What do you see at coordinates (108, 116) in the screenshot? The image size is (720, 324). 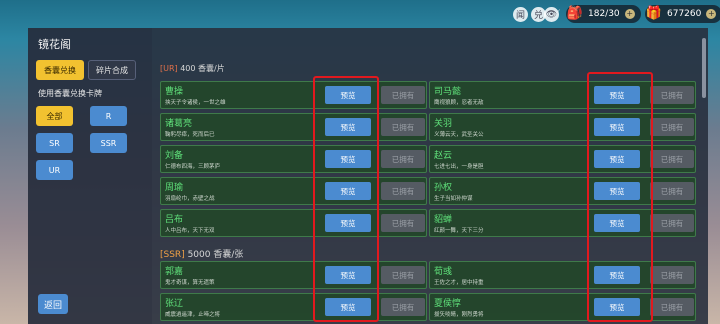 I see `filter-r: R` at bounding box center [108, 116].